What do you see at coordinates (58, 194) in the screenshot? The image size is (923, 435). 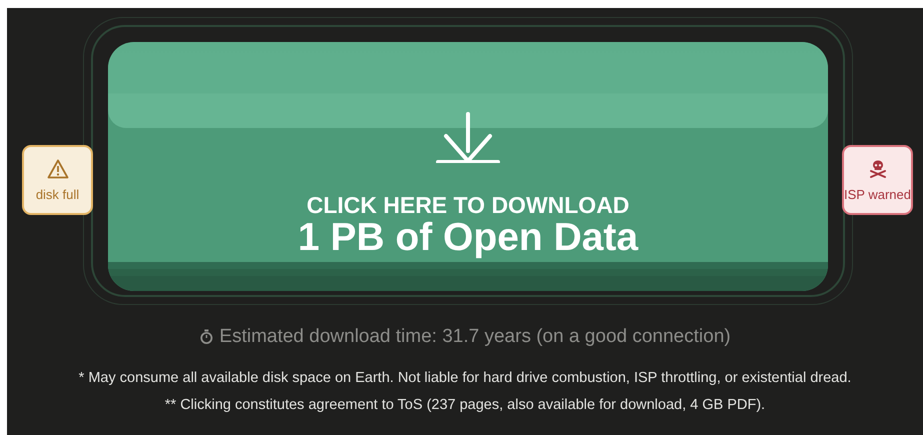 I see `badge-label: disk full` at bounding box center [58, 194].